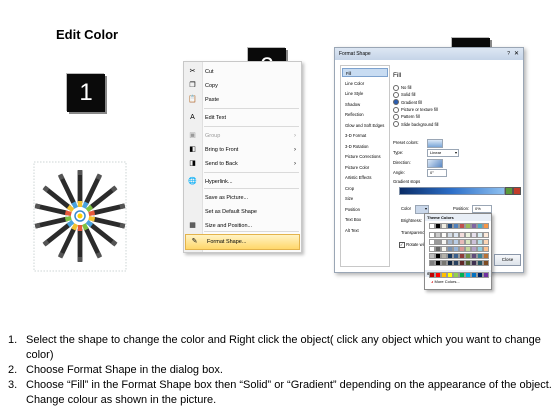  What do you see at coordinates (435, 163) in the screenshot?
I see `direction-dropdown` at bounding box center [435, 163].